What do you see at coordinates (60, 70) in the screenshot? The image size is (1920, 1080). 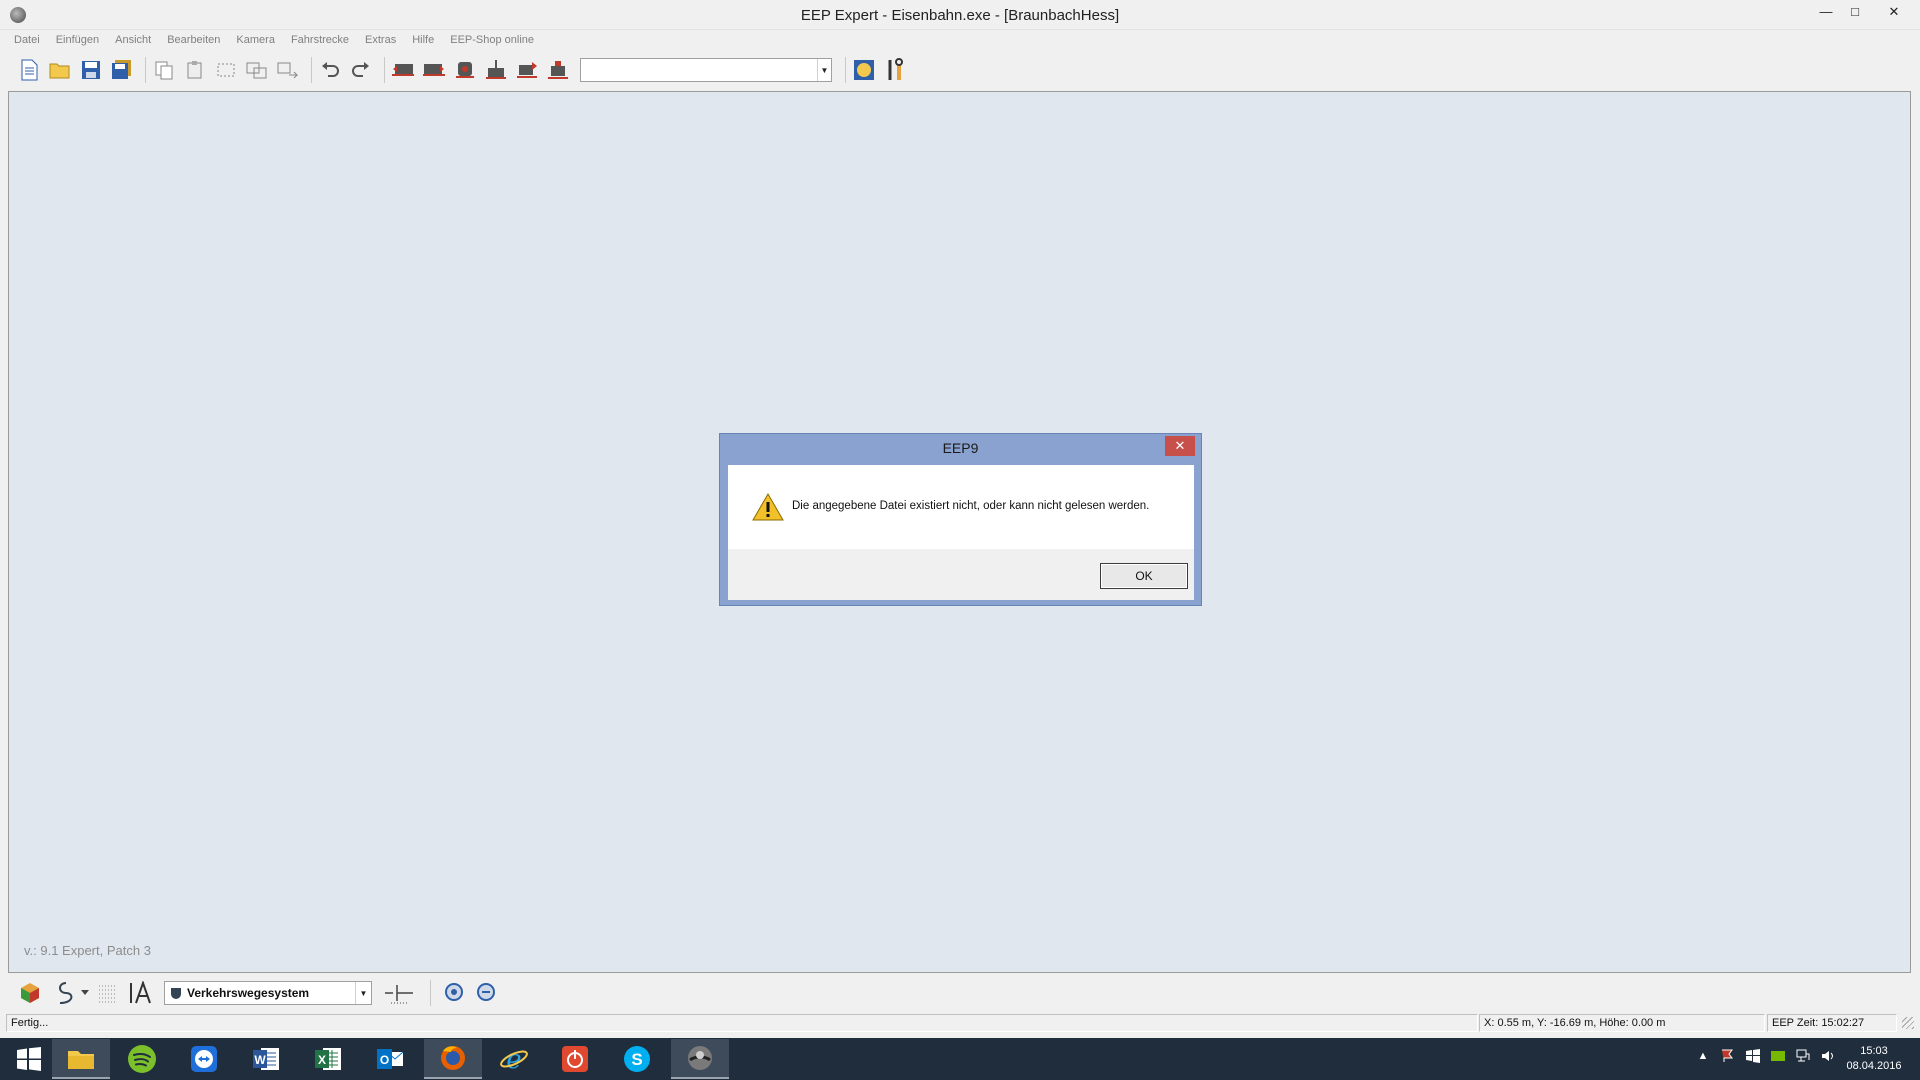 I see `open-folder-icon` at bounding box center [60, 70].